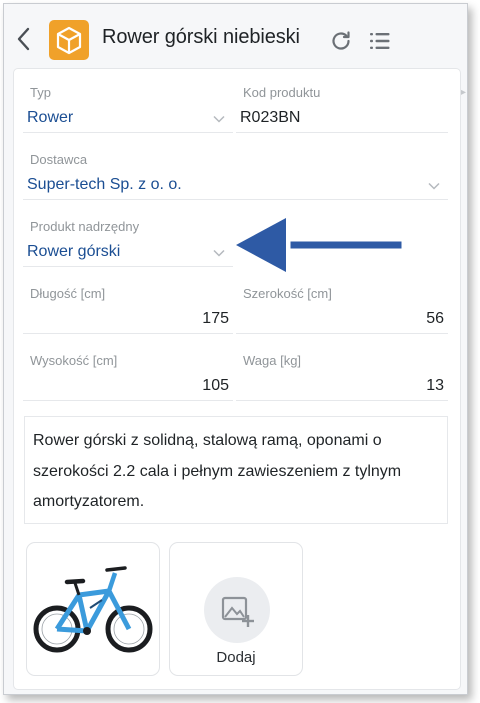 The height and width of the screenshot is (703, 480). Describe the element at coordinates (74, 251) in the screenshot. I see `parent-product-value: Rower górski` at that location.